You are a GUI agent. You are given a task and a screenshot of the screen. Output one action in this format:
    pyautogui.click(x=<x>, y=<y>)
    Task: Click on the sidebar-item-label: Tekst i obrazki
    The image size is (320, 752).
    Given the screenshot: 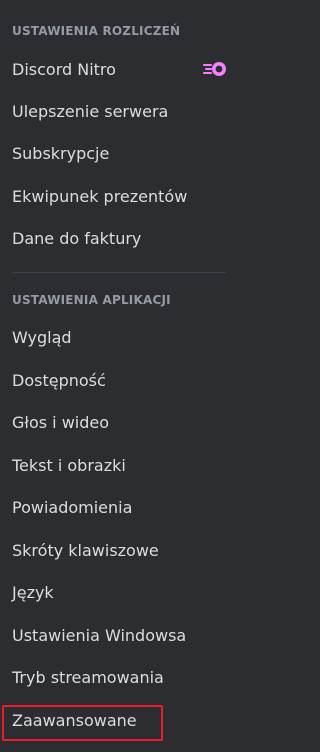 What is the action you would take?
    pyautogui.click(x=69, y=465)
    